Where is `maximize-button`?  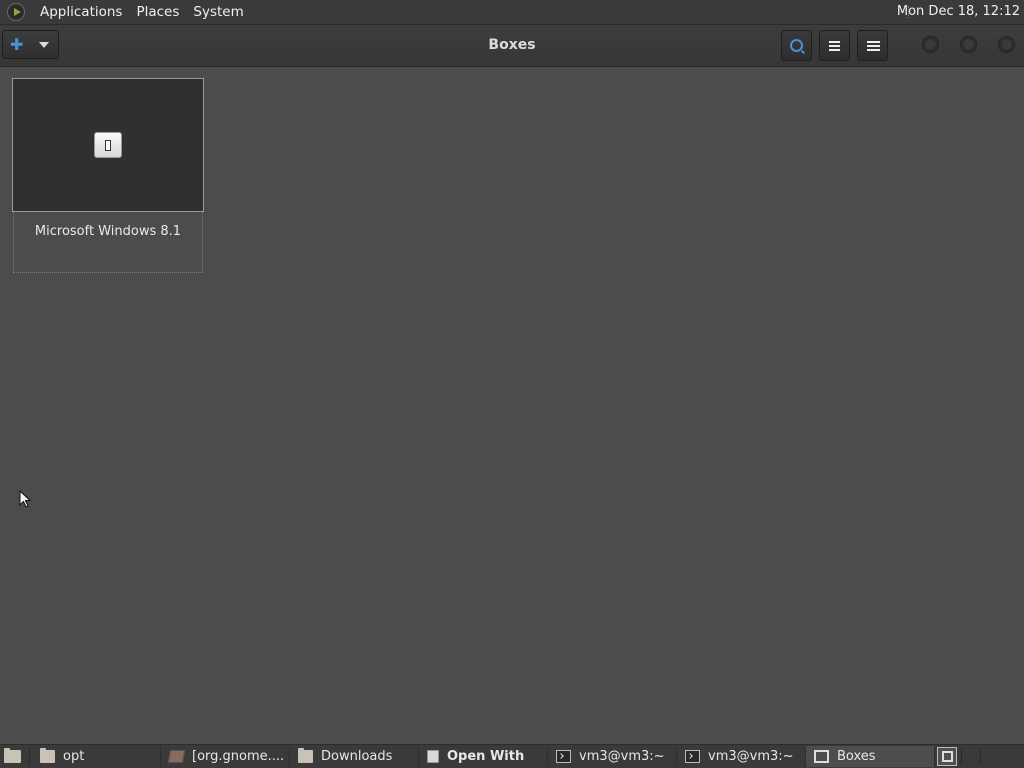 maximize-button is located at coordinates (968, 44).